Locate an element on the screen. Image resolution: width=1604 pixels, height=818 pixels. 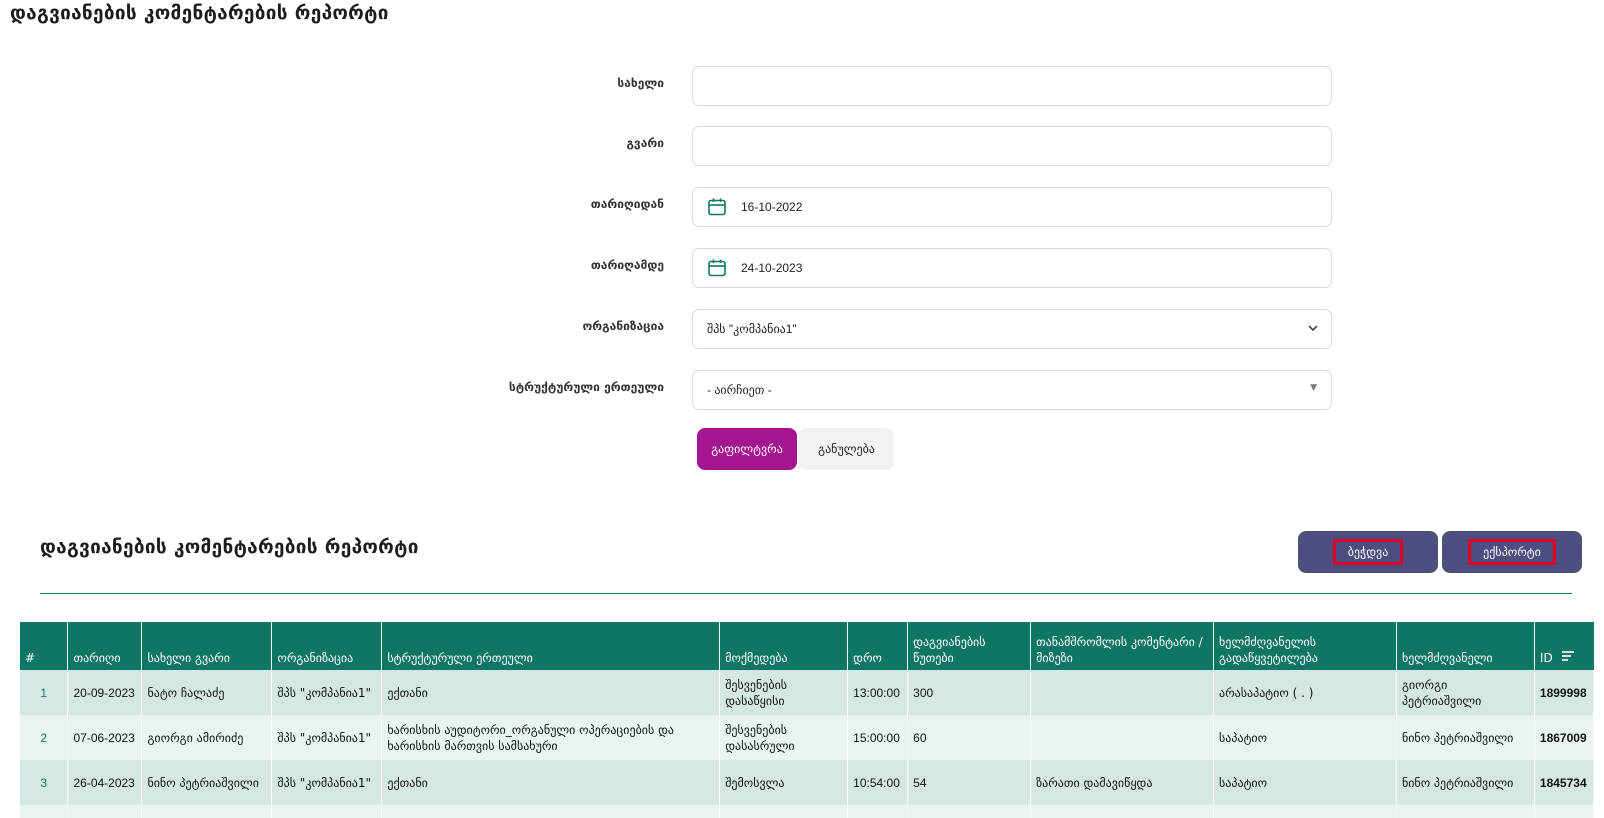
column-header: თარიღი is located at coordinates (105, 646).